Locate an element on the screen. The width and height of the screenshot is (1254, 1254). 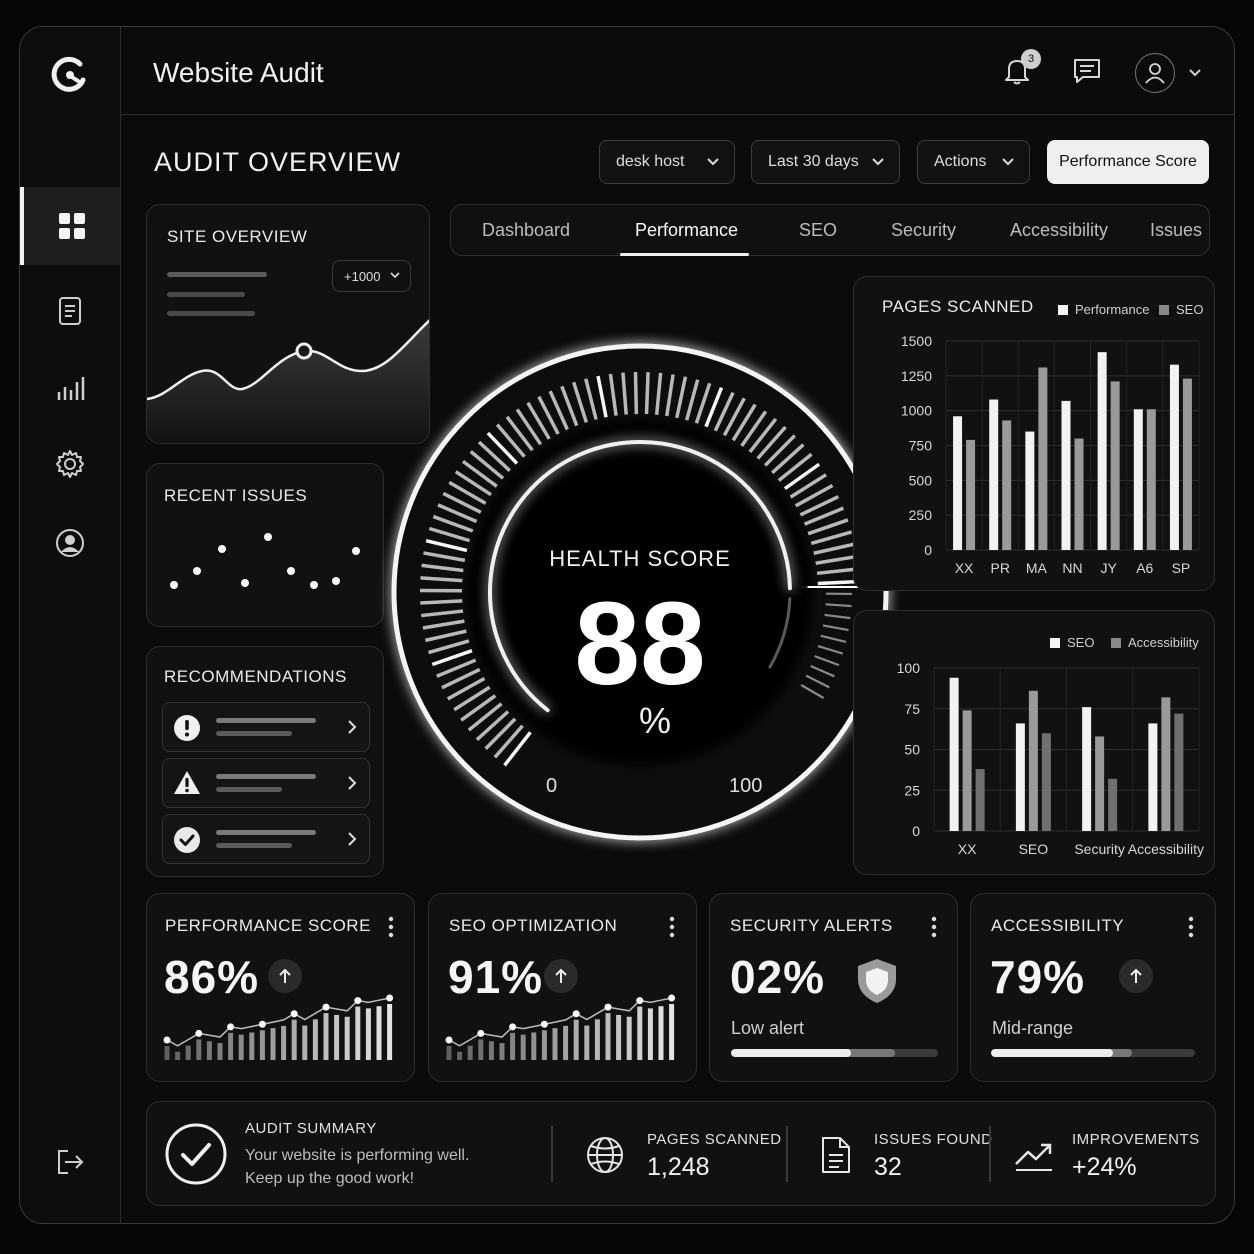
performance-trend-chart is located at coordinates (278, 1027).